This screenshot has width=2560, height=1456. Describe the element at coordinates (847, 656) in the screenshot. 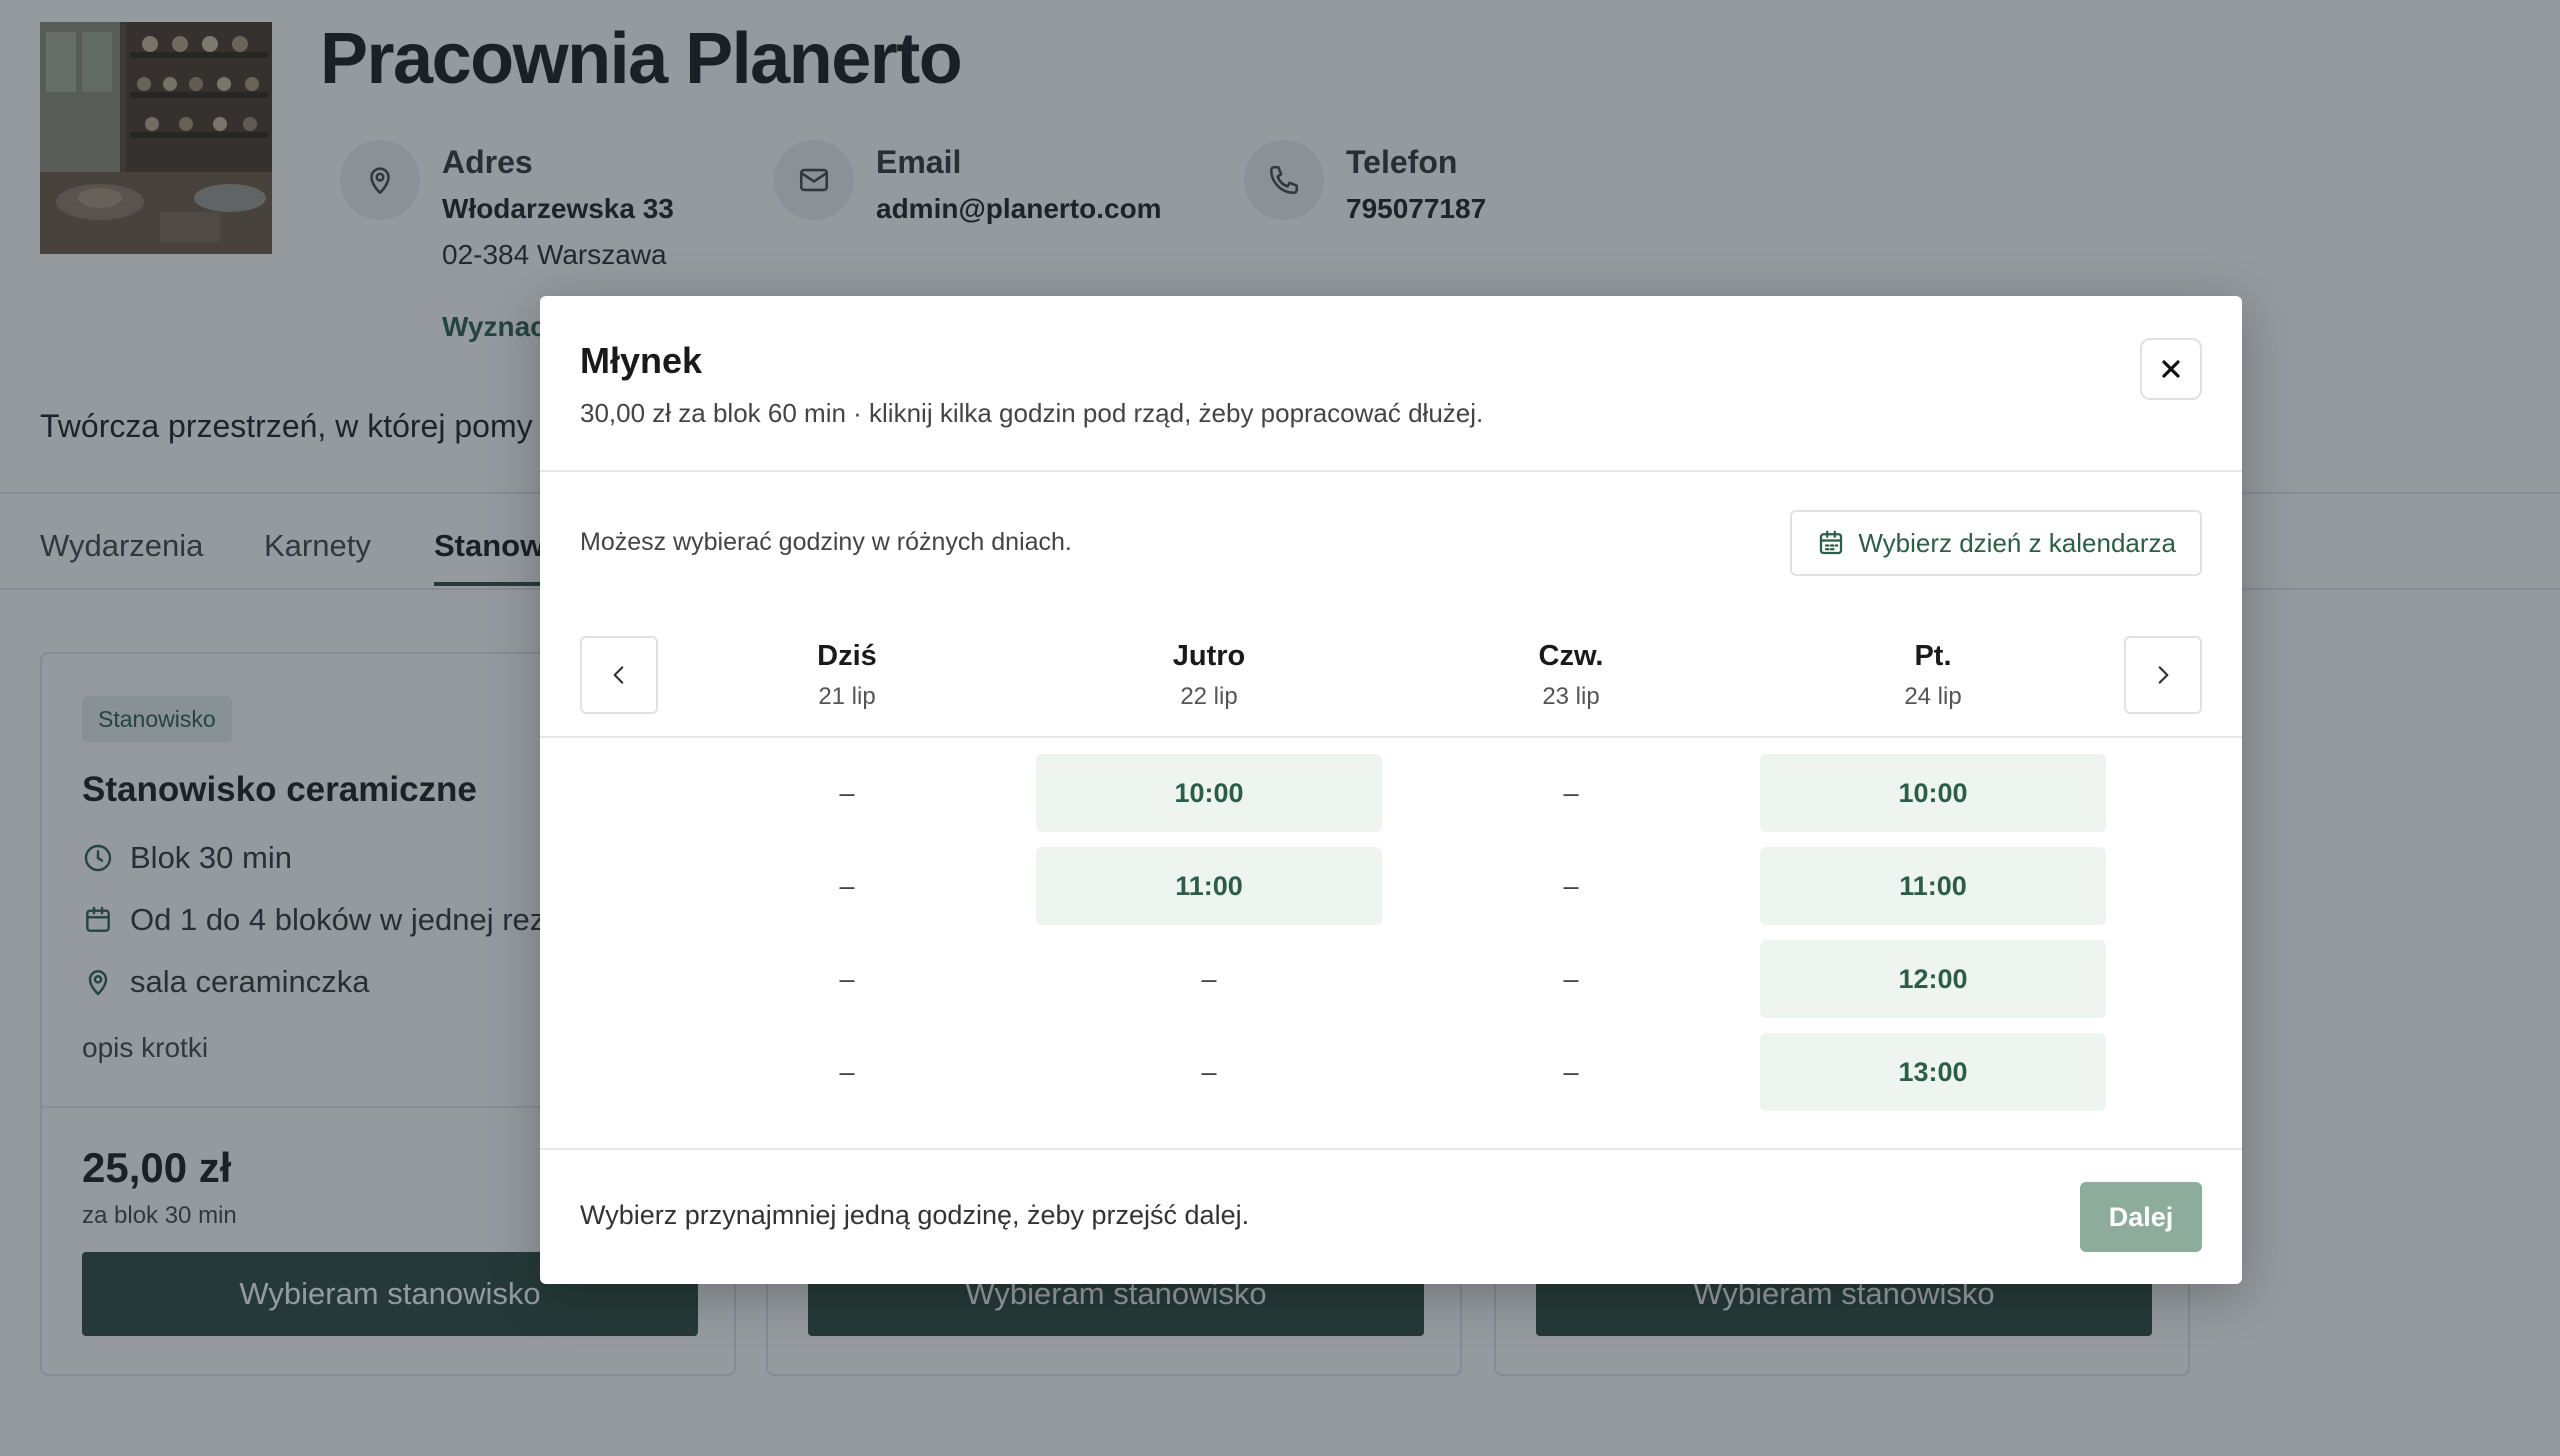

I see `day-name: Dziś` at that location.